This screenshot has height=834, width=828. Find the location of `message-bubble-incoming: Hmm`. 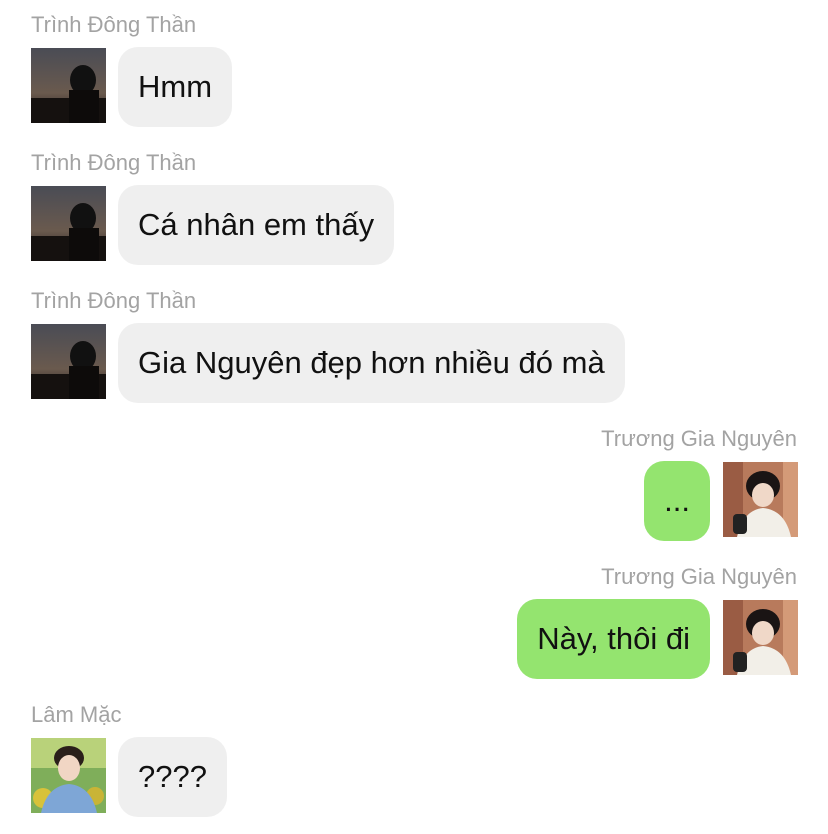

message-bubble-incoming: Hmm is located at coordinates (175, 87).